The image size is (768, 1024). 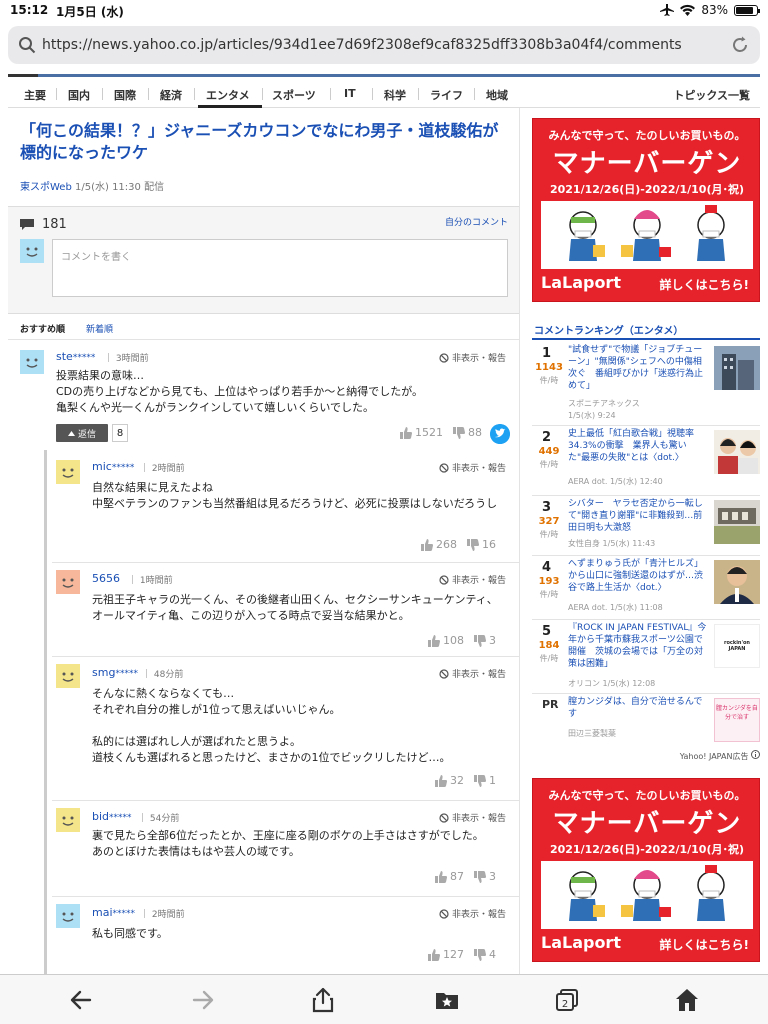 What do you see at coordinates (444, 357) in the screenshot?
I see `block-icon` at bounding box center [444, 357].